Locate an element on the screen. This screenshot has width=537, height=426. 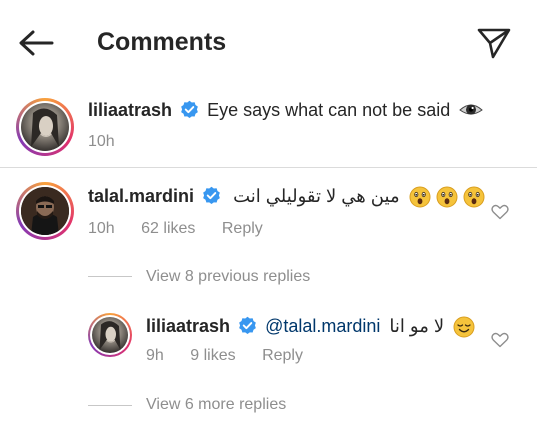
view-more-replies-button: View 6 more replies is located at coordinates (216, 405).